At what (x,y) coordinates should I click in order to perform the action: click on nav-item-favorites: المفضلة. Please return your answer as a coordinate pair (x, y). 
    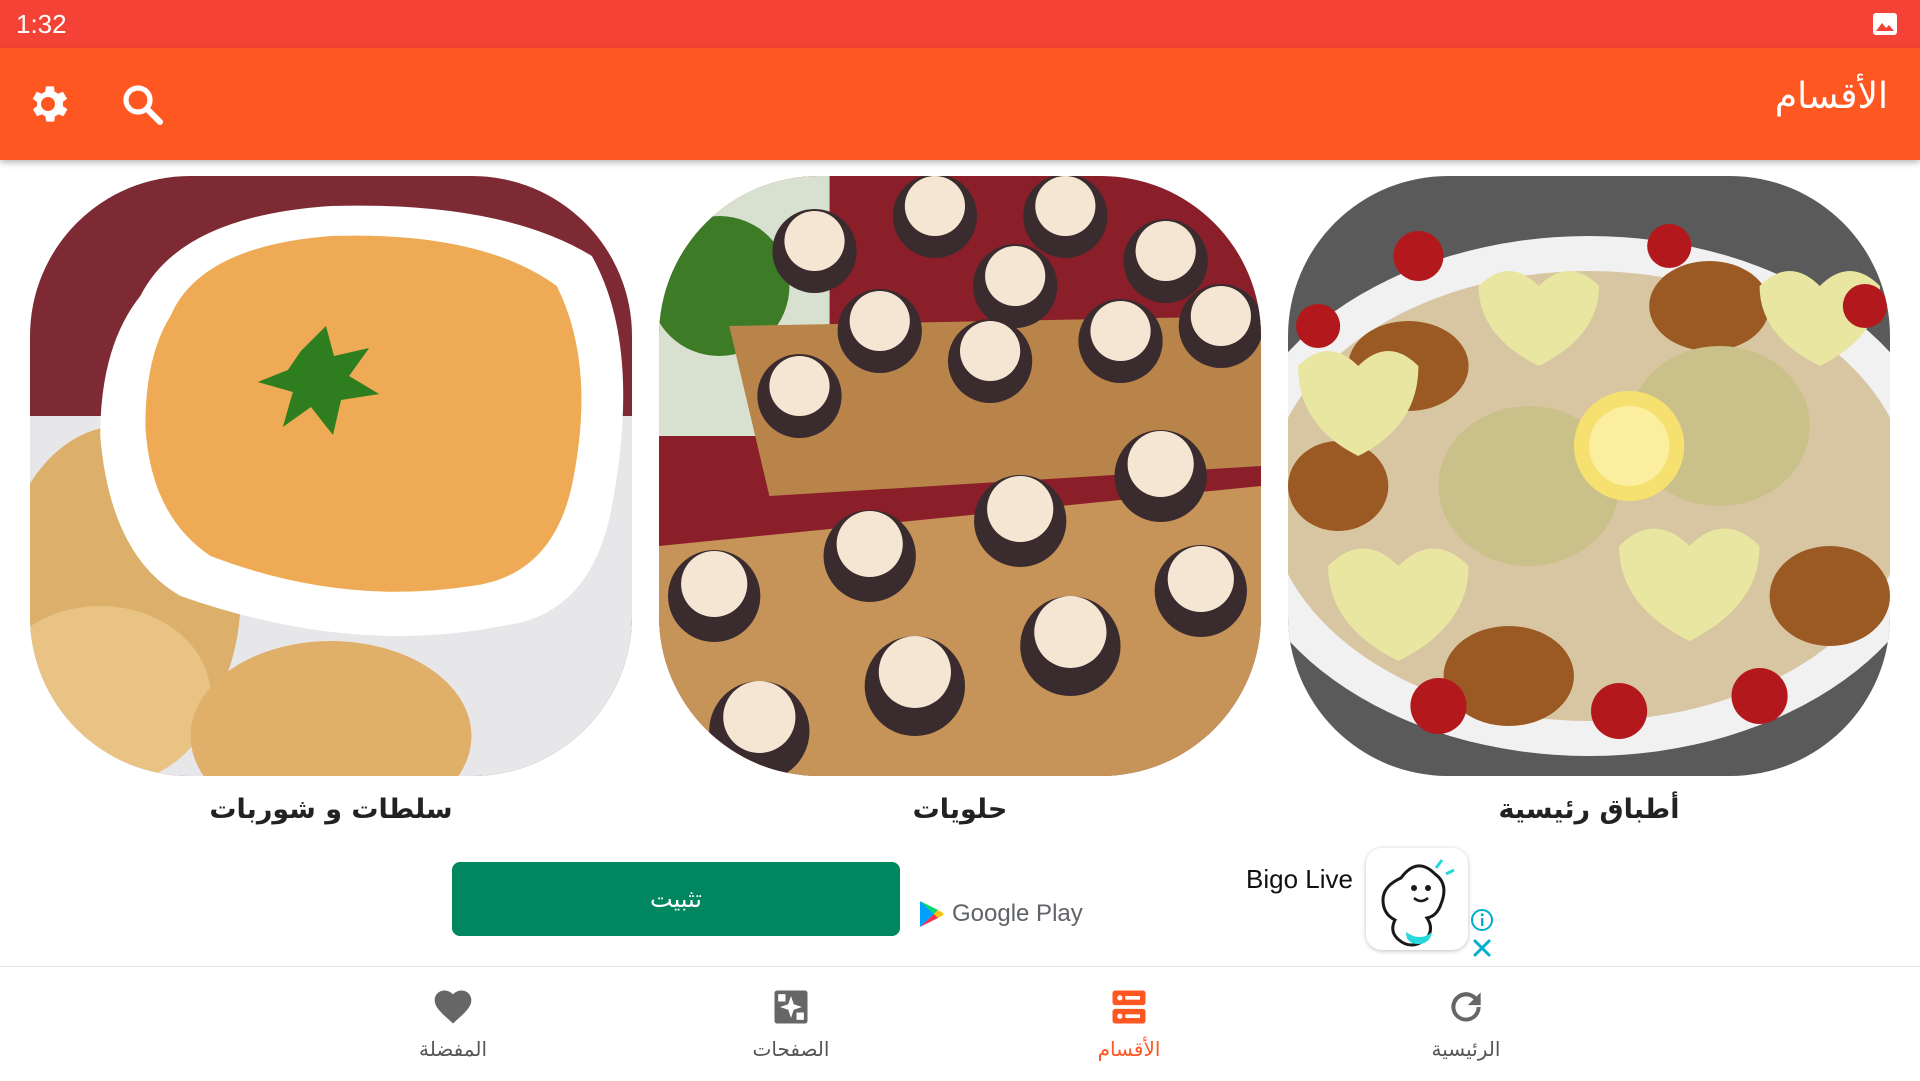
    Looking at the image, I should click on (453, 1024).